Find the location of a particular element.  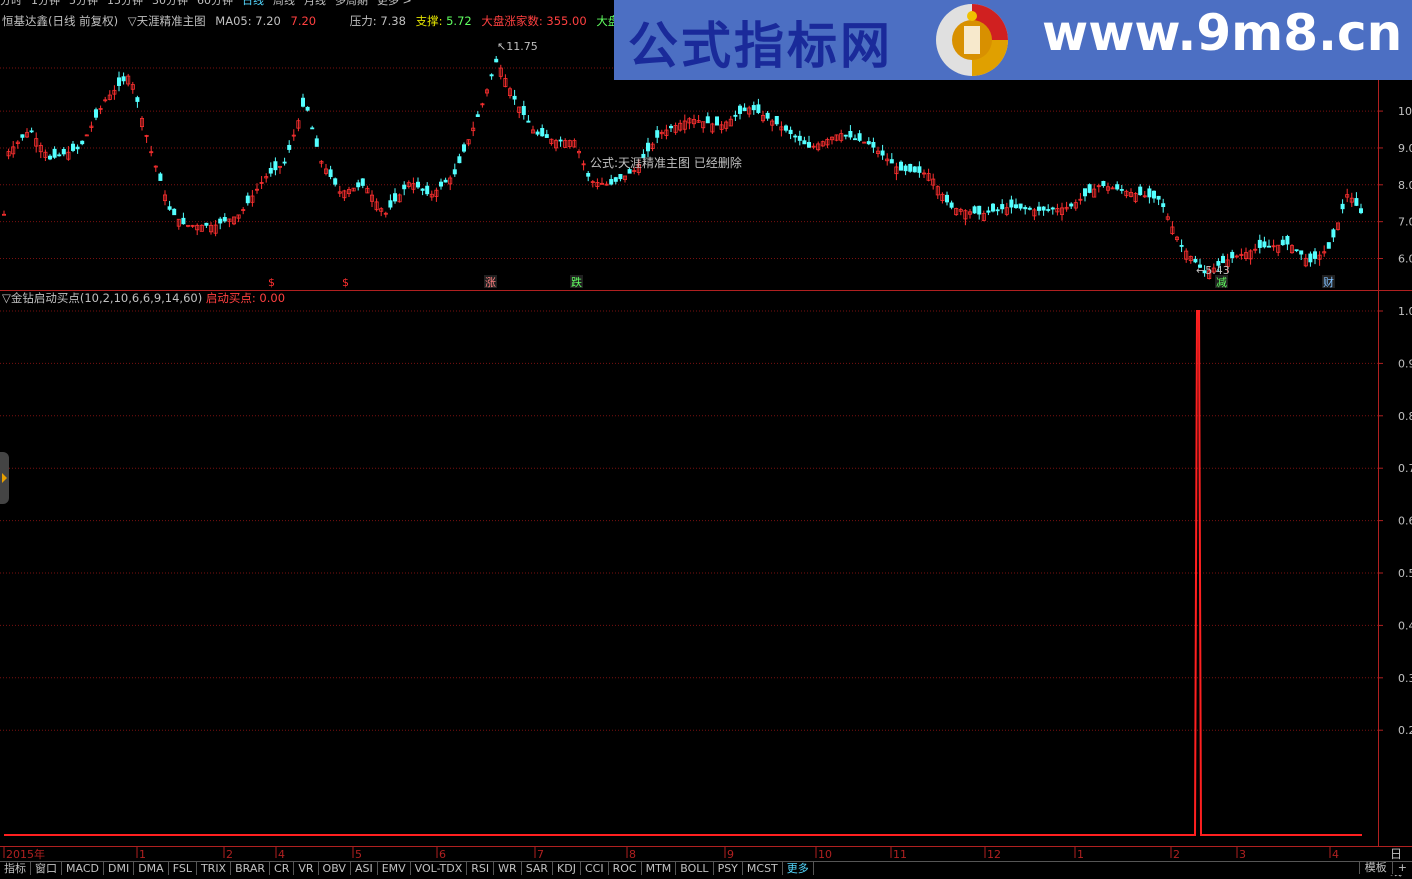

indicator-tab-19: ROC is located at coordinates (625, 868).